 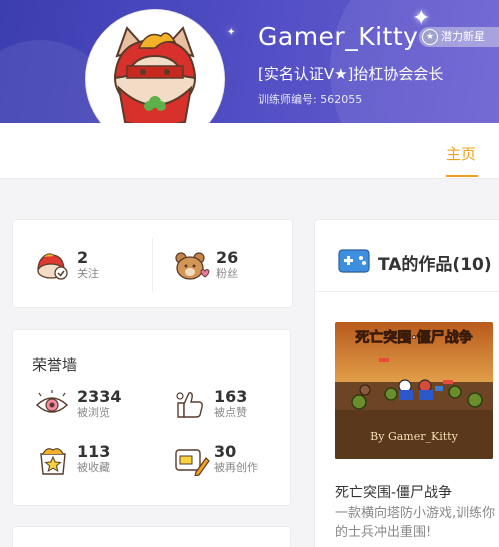 What do you see at coordinates (430, 37) in the screenshot?
I see `star-badge-icon: ★` at bounding box center [430, 37].